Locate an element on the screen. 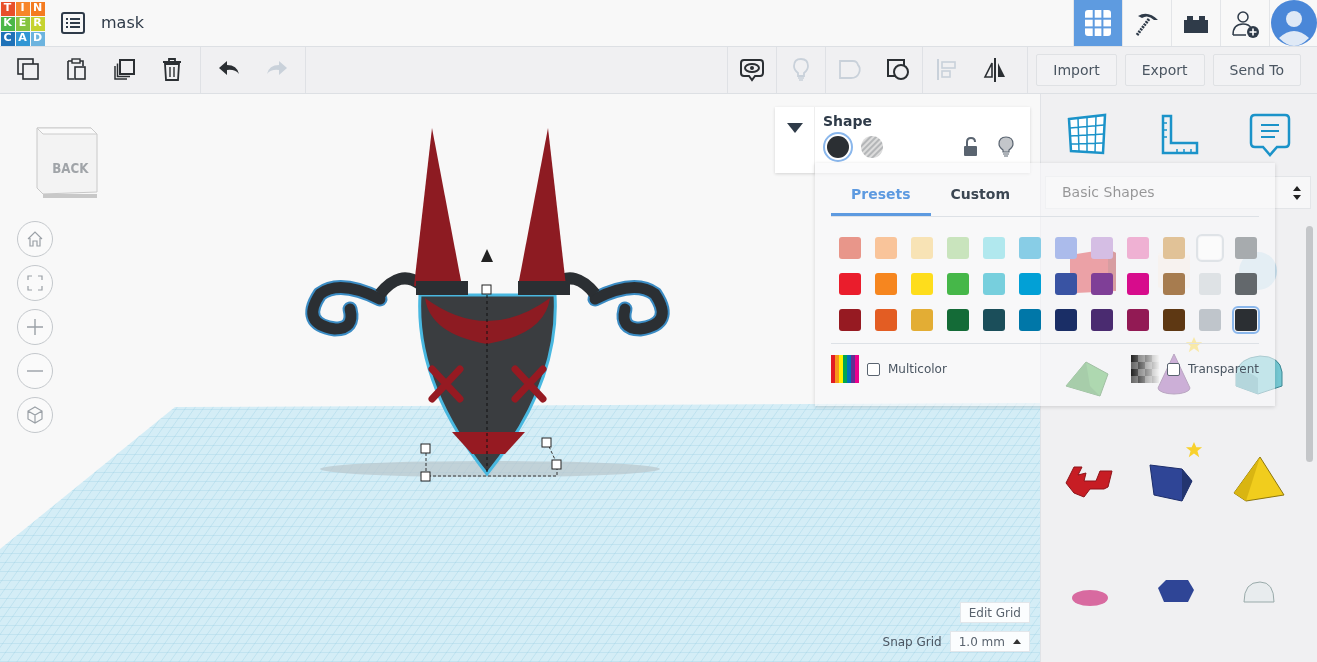  duplicate-icon is located at coordinates (124, 70).